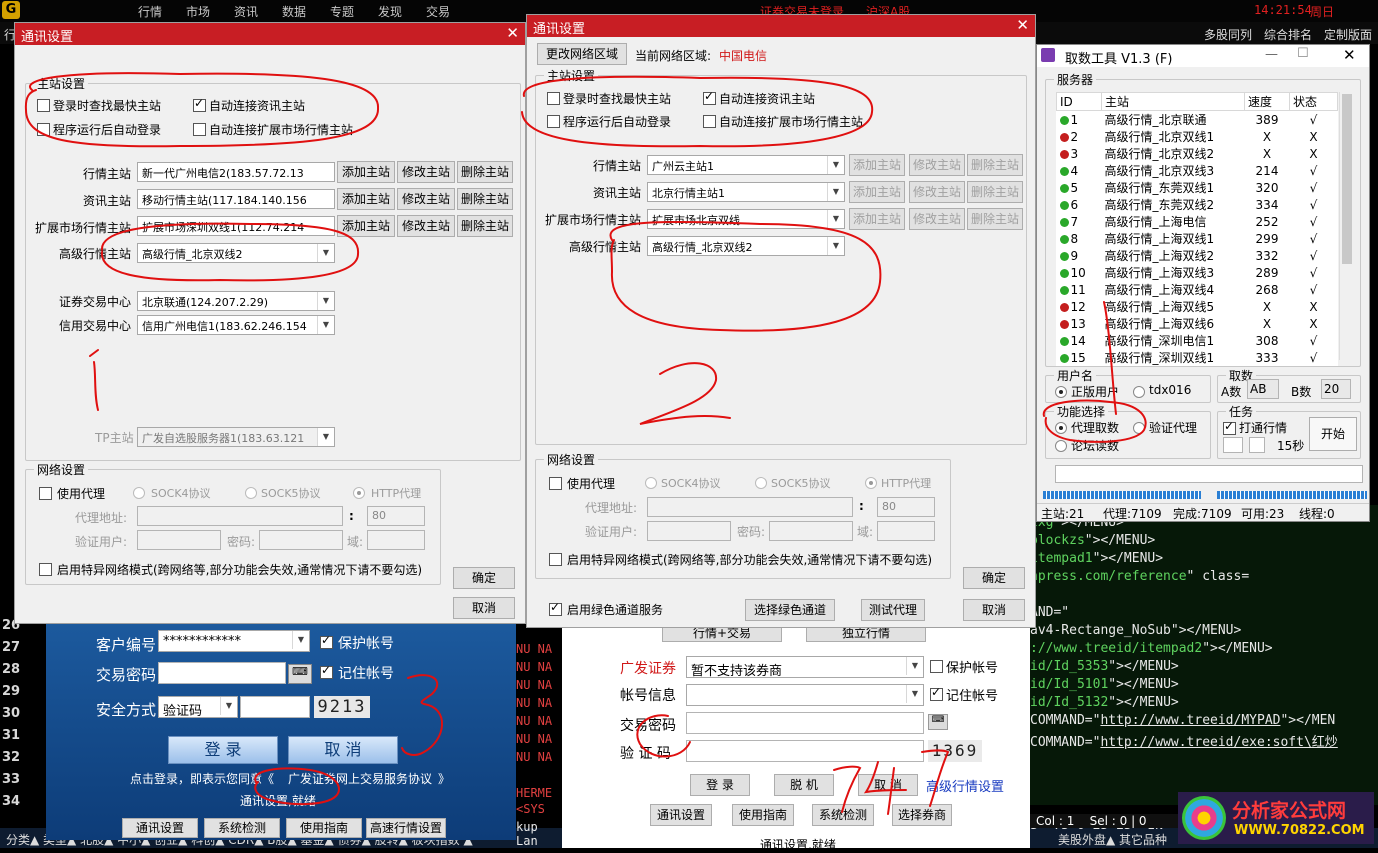 Image resolution: width=1378 pixels, height=853 pixels. Describe the element at coordinates (582, 54) in the screenshot. I see `change-area-button: 更改网络区域` at that location.